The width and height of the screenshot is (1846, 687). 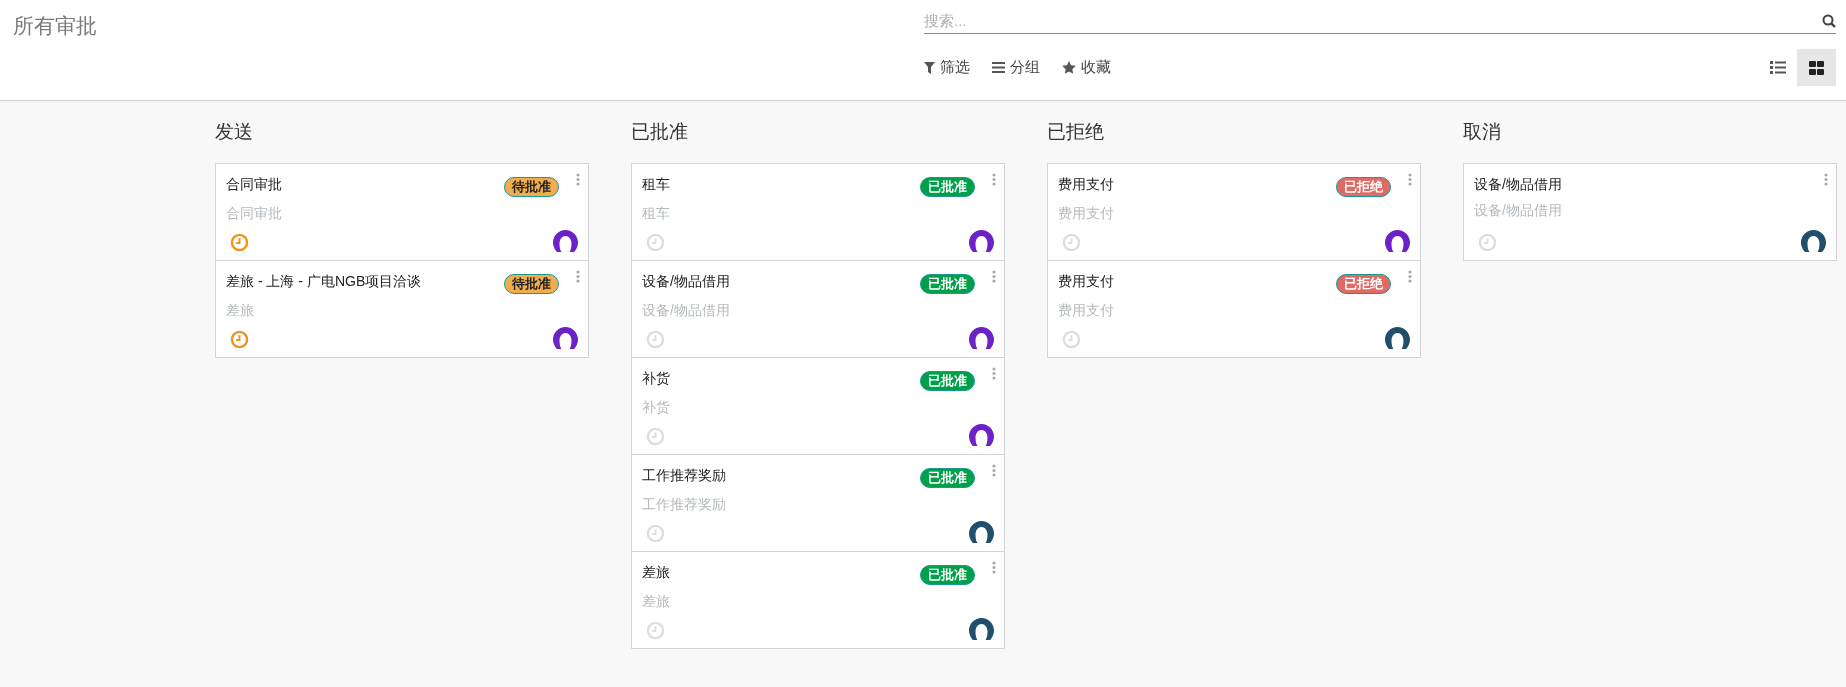 I want to click on approval-card: 差旅 已批准 差旅, so click(x=818, y=600).